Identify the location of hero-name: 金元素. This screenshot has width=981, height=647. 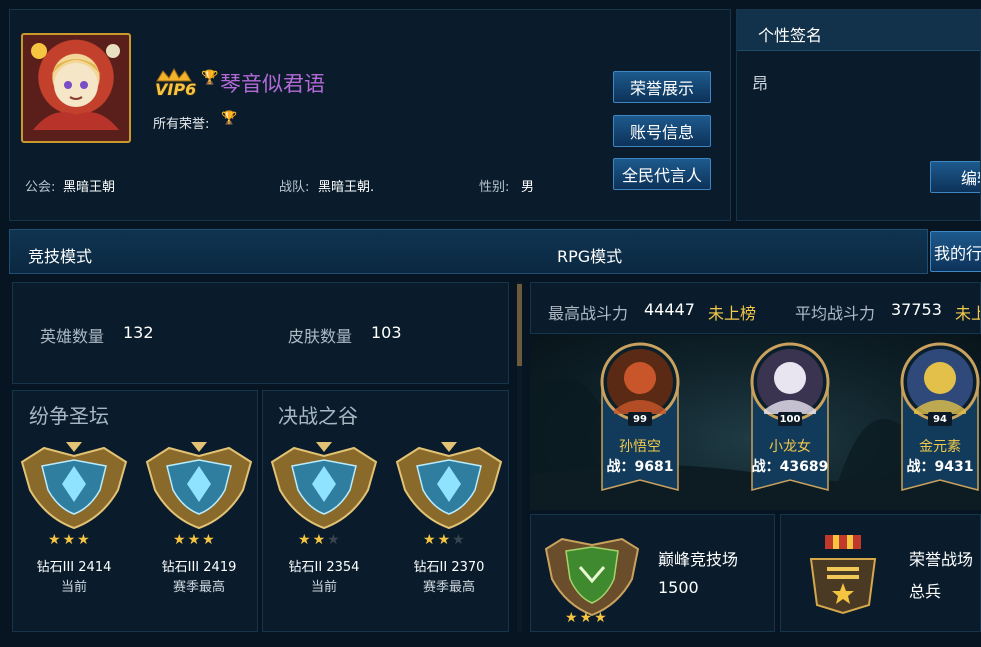
(940, 447).